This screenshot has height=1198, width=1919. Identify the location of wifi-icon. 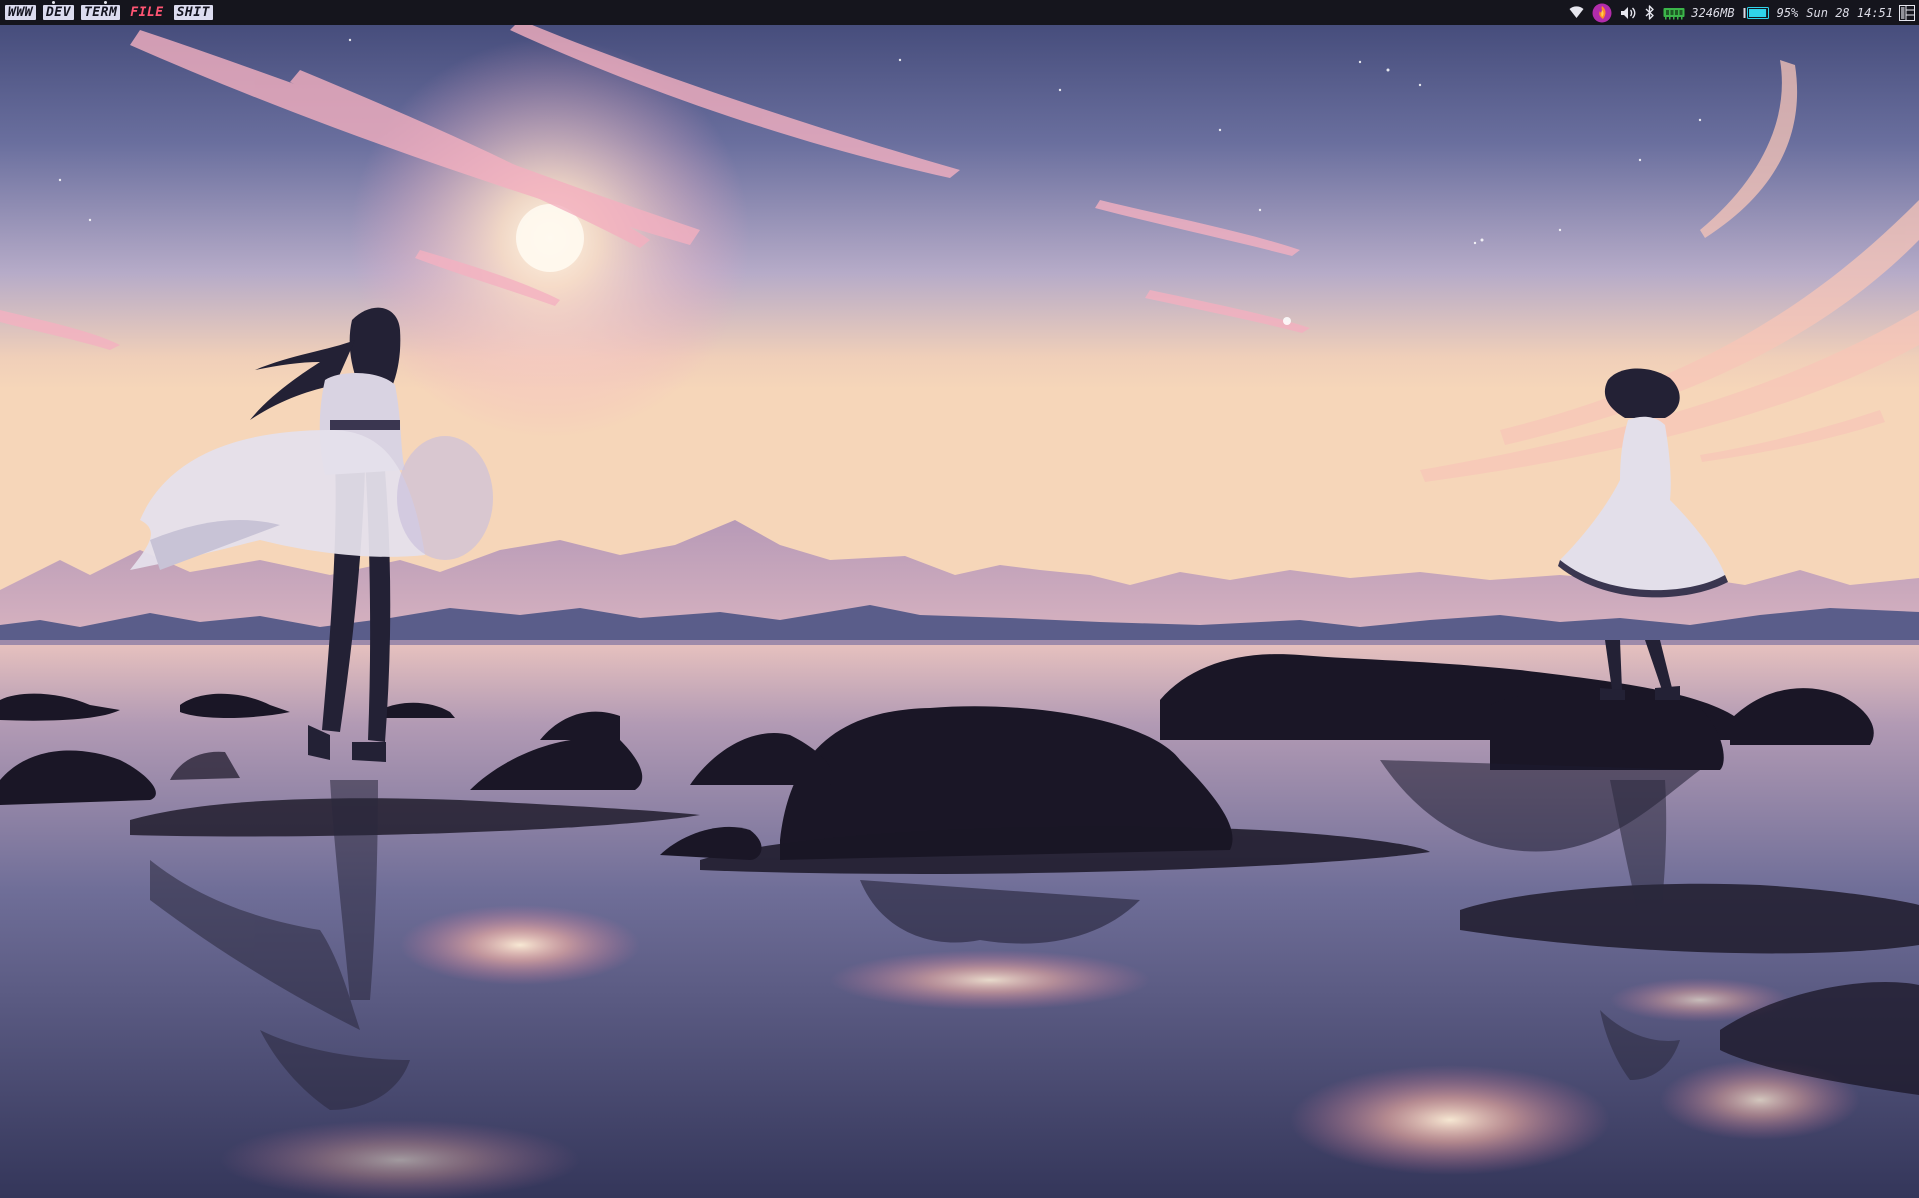
(1576, 12).